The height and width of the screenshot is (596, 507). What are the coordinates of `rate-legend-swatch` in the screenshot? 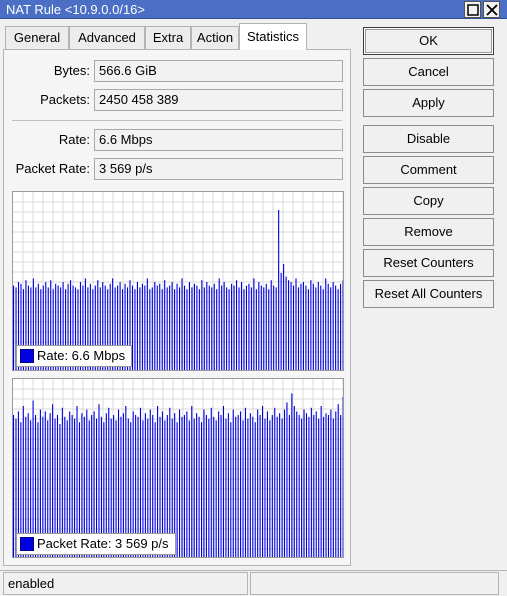 It's located at (27, 356).